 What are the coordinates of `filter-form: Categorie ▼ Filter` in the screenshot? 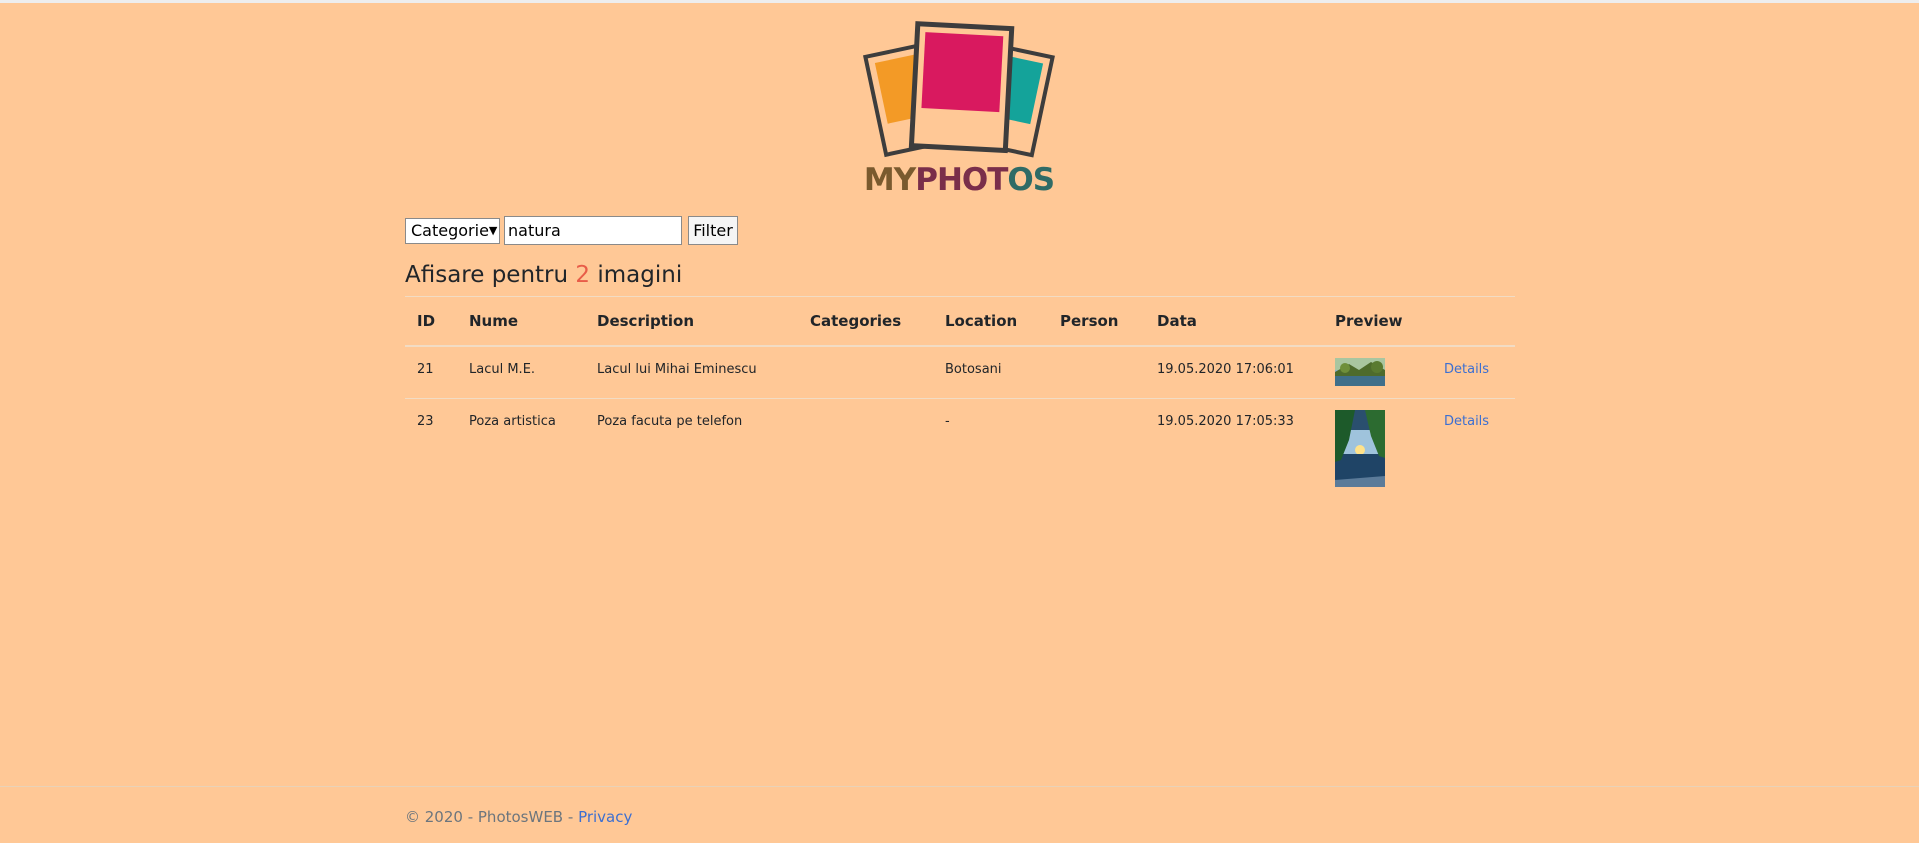 It's located at (571, 230).